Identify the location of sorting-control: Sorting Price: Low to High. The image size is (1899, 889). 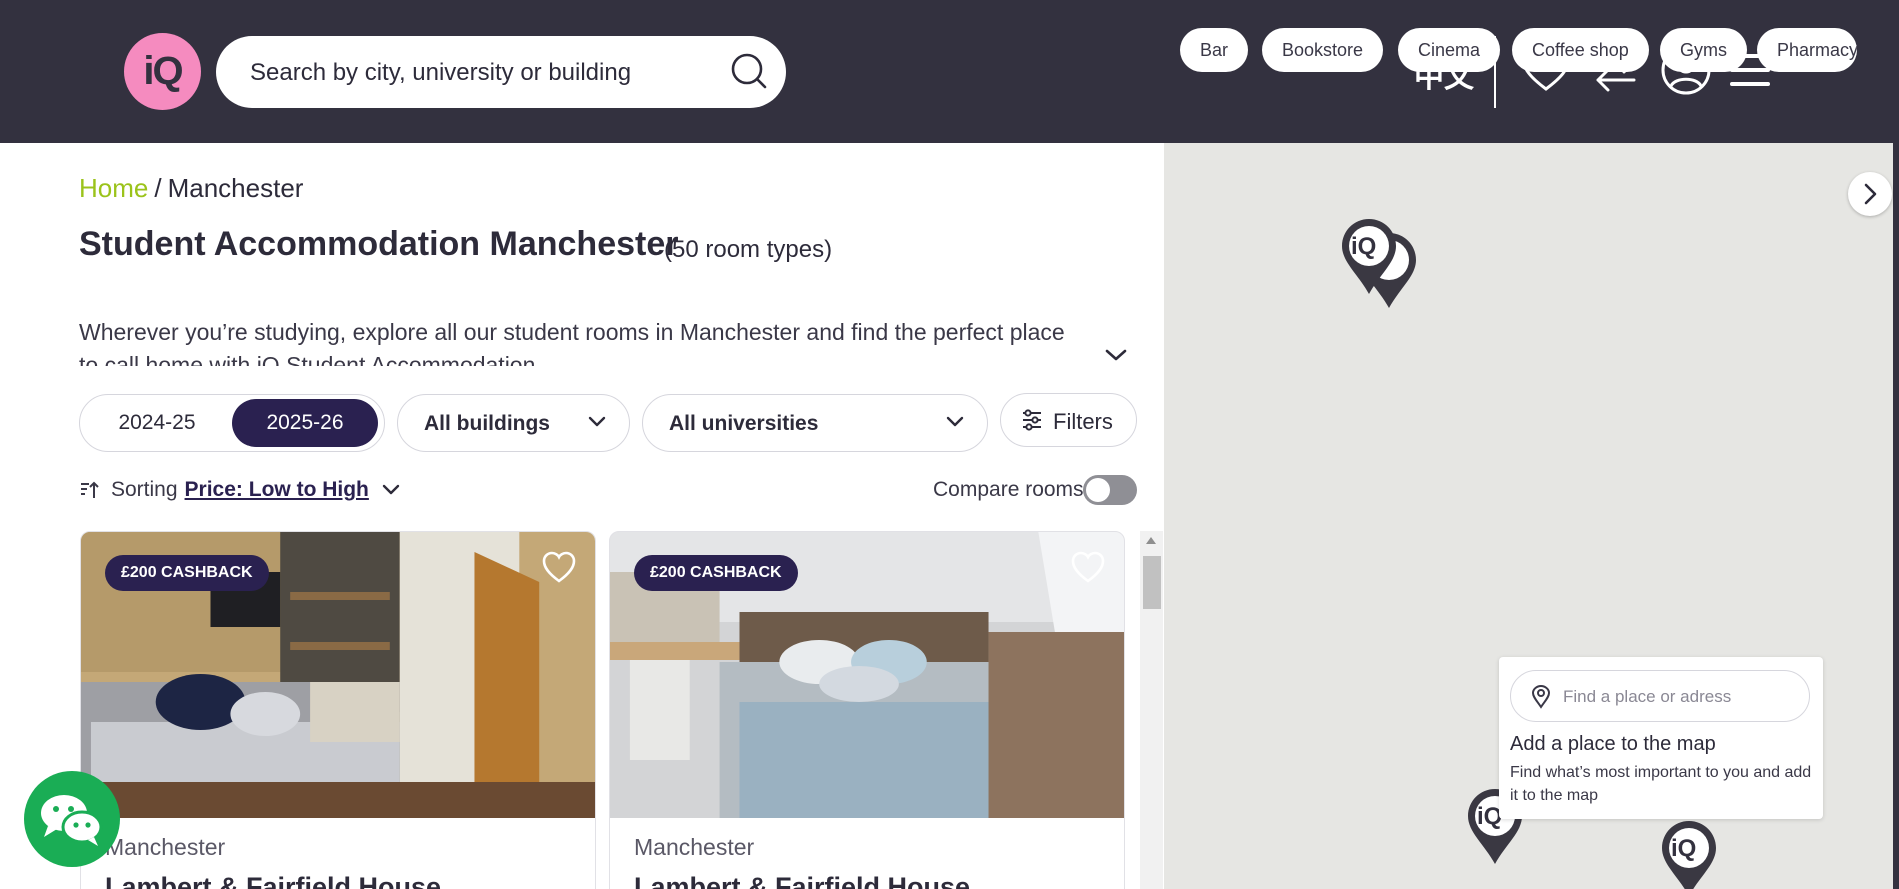
(240, 490).